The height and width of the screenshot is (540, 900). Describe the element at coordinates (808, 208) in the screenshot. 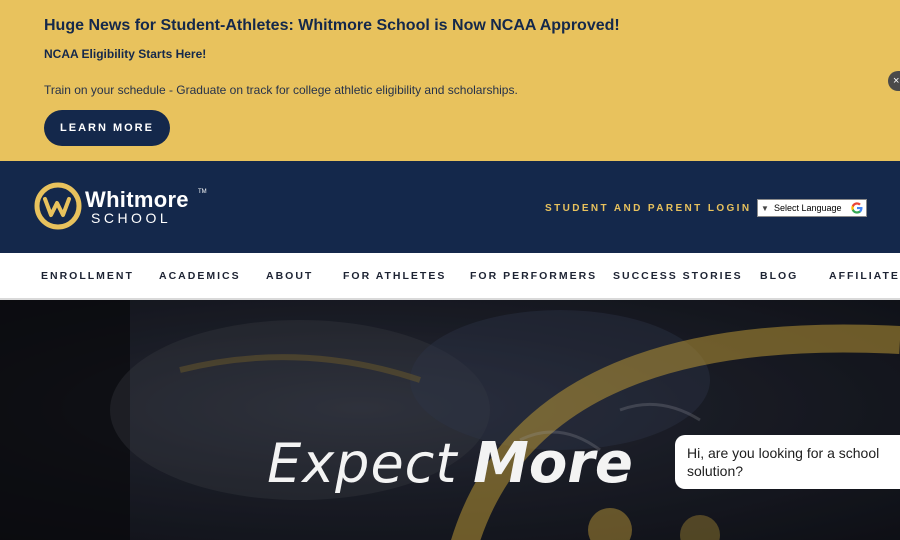

I see `language-select-label: Select Language` at that location.